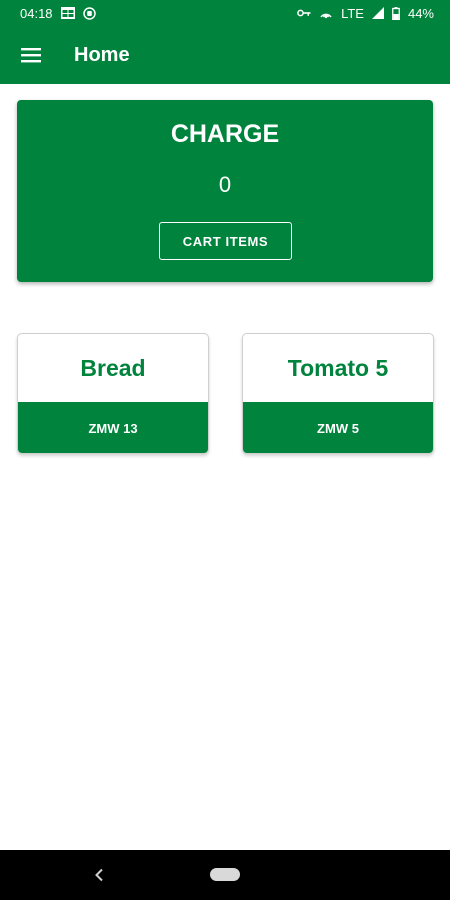  I want to click on charge-amount: 0, so click(225, 184).